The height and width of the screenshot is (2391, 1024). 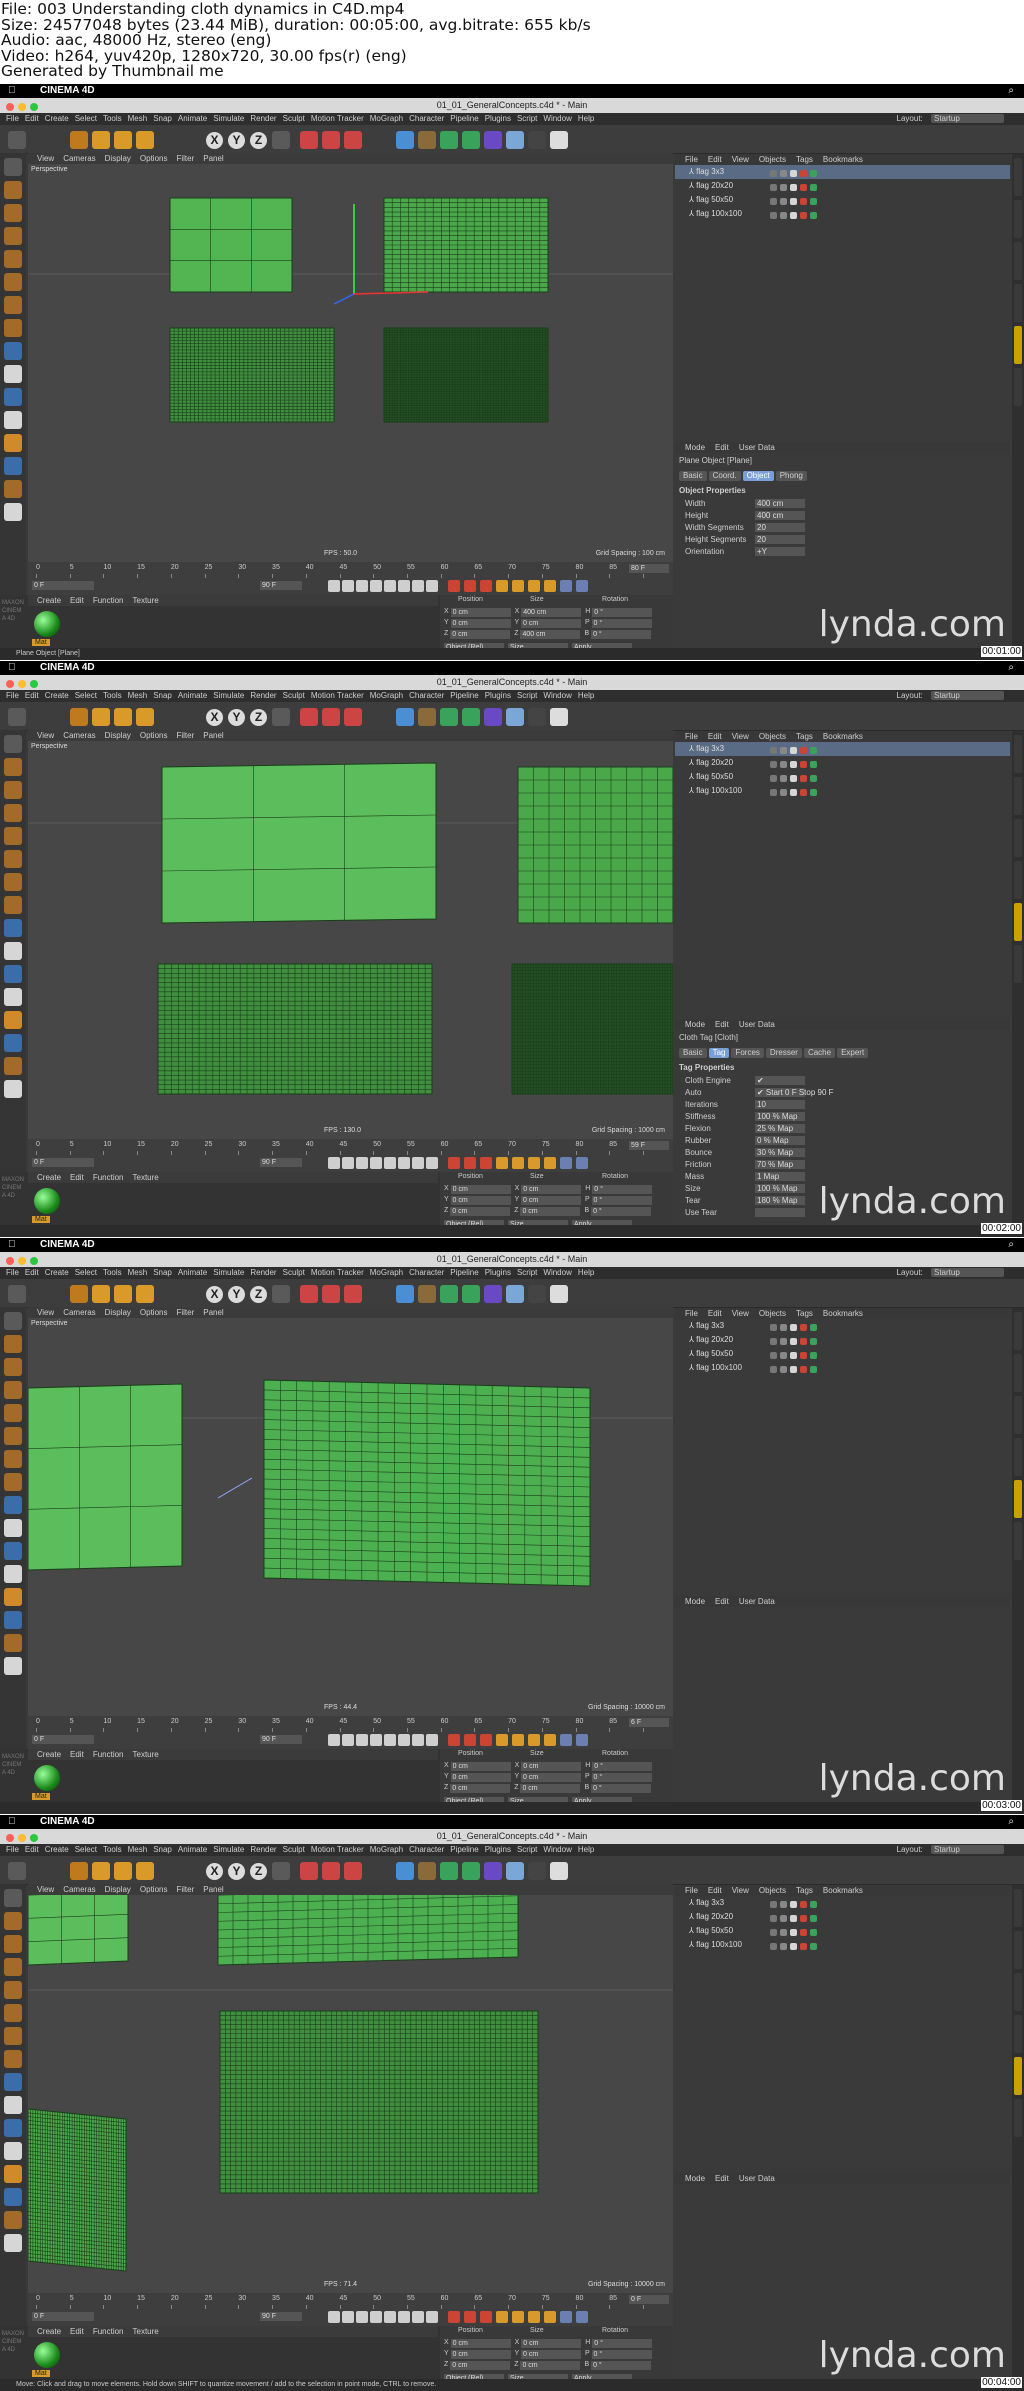 I want to click on subdivision-icon, so click(x=449, y=717).